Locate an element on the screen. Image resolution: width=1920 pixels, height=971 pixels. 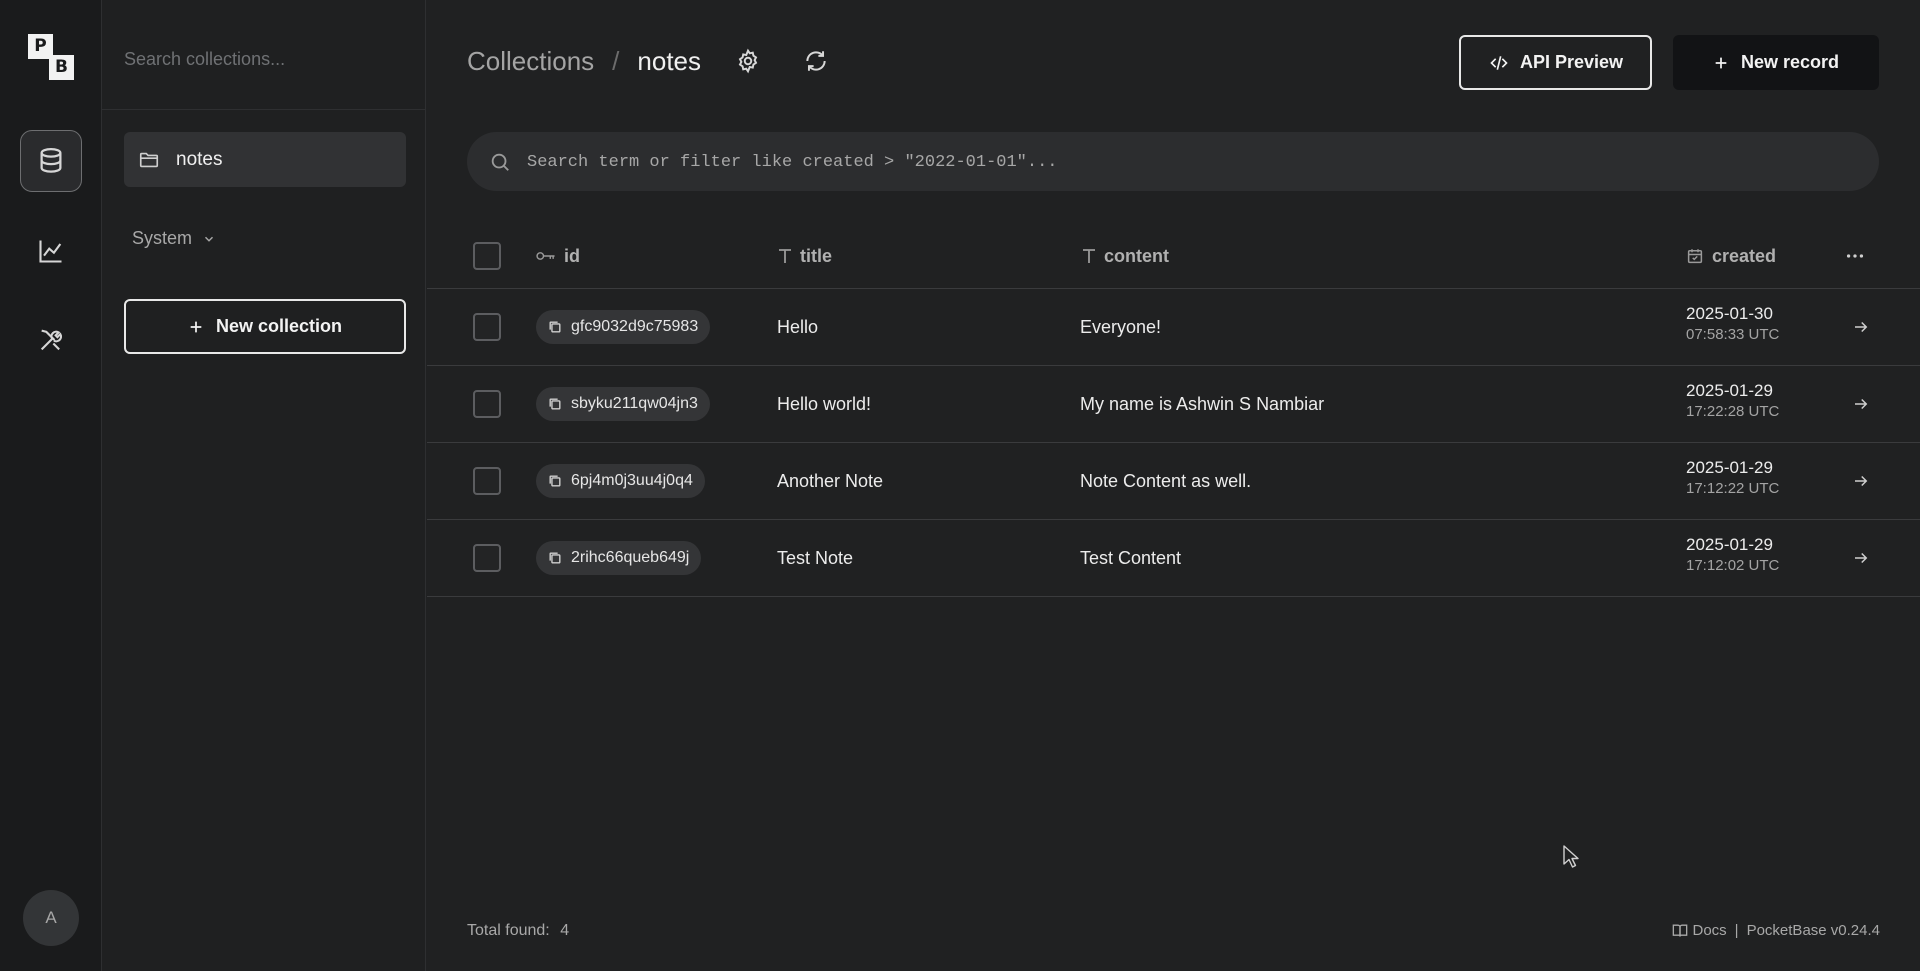
folder-icon is located at coordinates (149, 160).